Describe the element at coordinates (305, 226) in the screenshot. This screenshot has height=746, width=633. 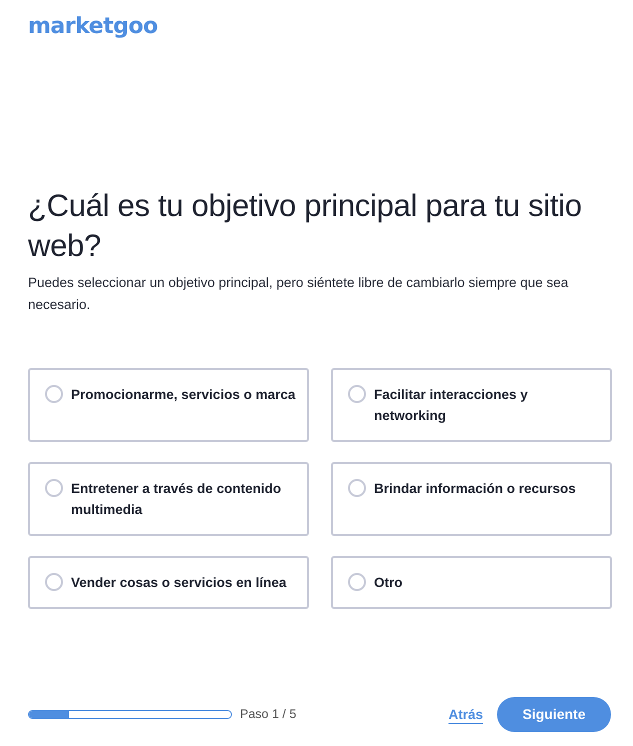
I see `question-heading: ¿Cuál es tu objetivo principal para tu sitio web?` at that location.